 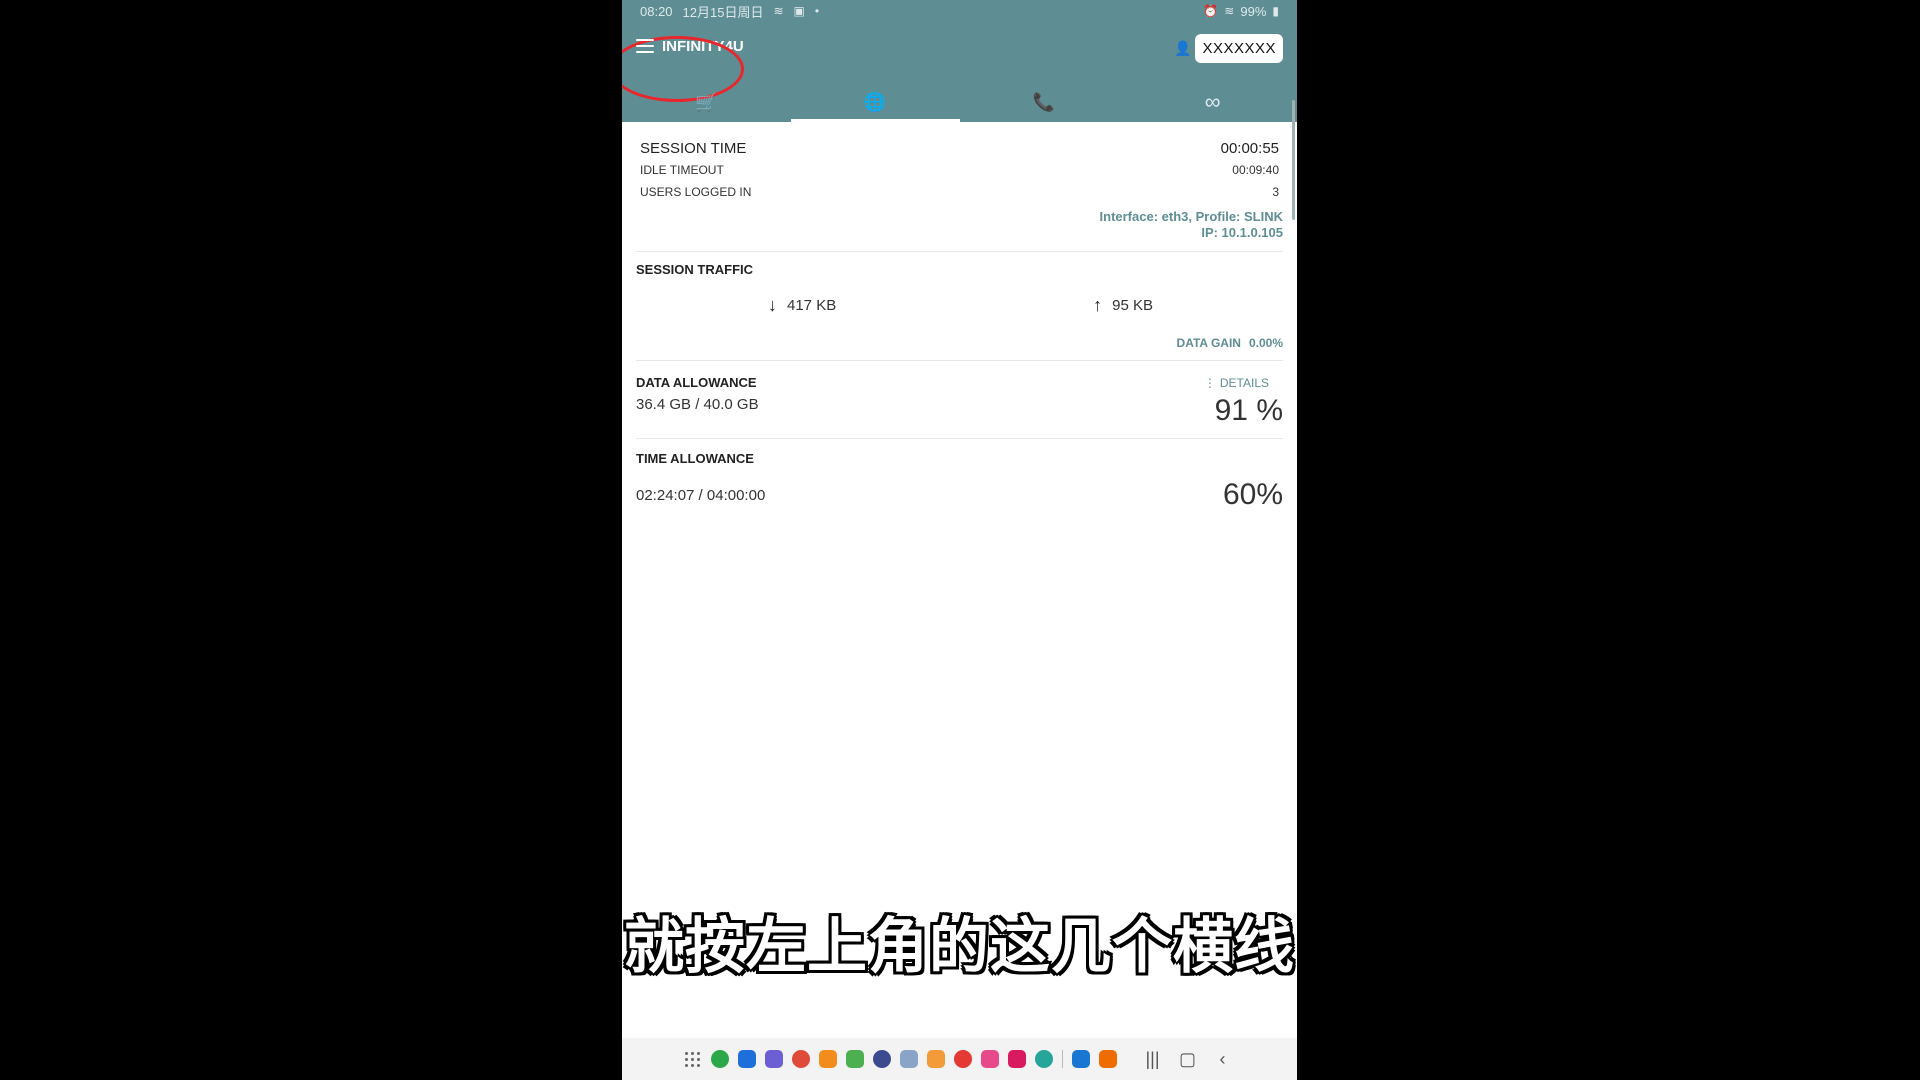 What do you see at coordinates (695, 458) in the screenshot?
I see `time-allowance-title: TIME ALLOWANCE` at bounding box center [695, 458].